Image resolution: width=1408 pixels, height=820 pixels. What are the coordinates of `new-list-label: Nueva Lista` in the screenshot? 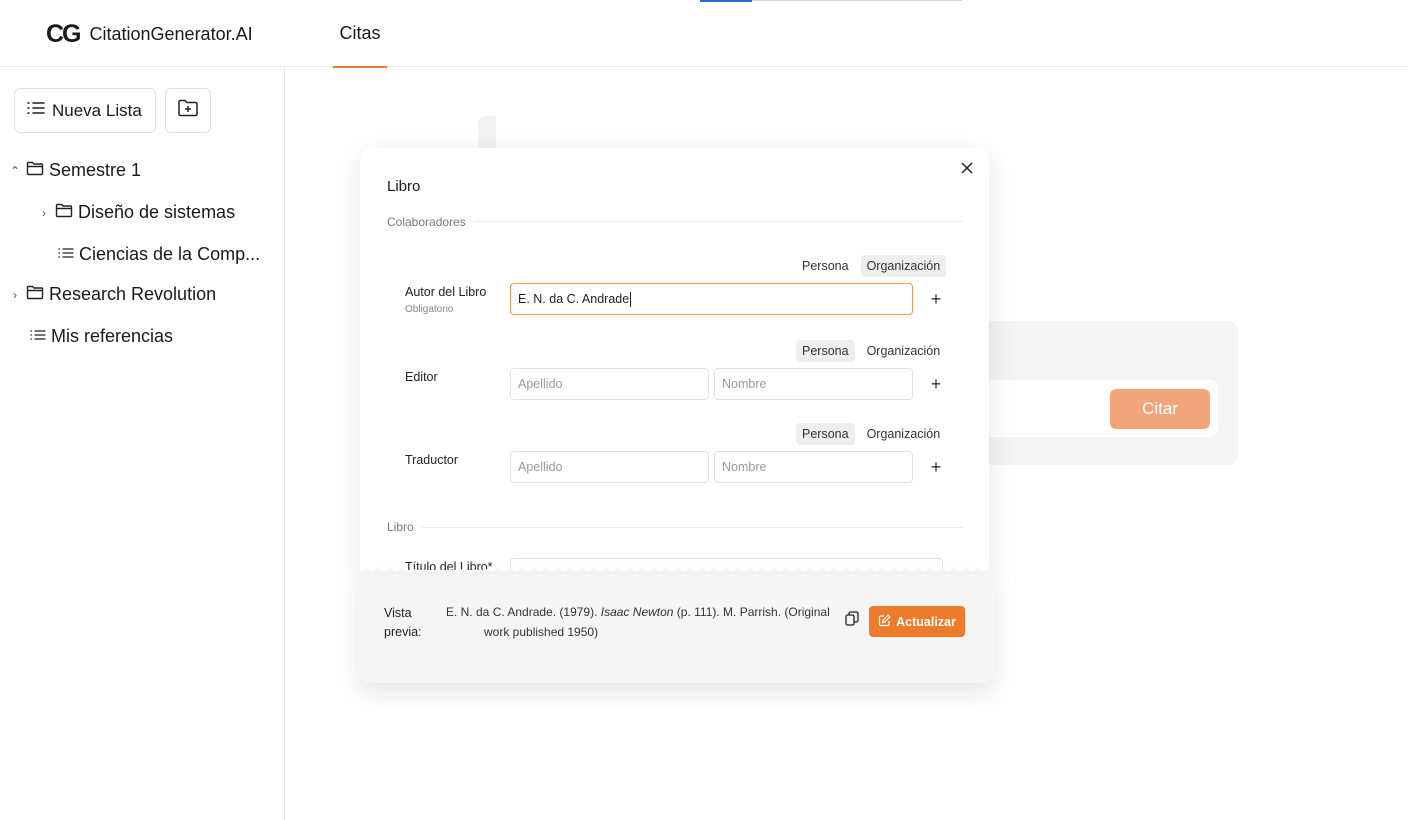 It's located at (97, 110).